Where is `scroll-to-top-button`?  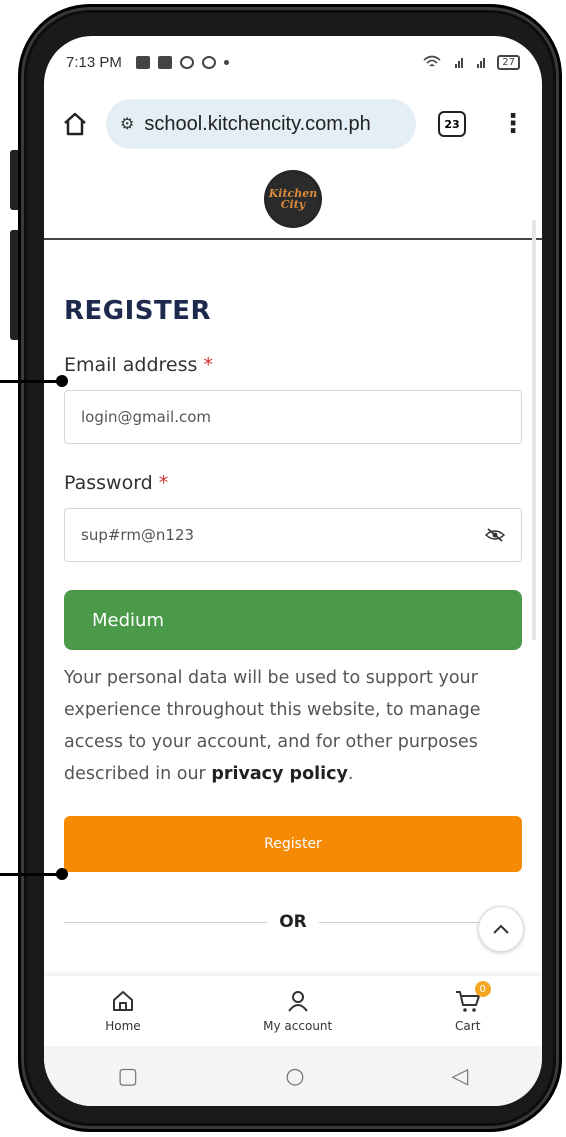
scroll-to-top-button is located at coordinates (501, 929).